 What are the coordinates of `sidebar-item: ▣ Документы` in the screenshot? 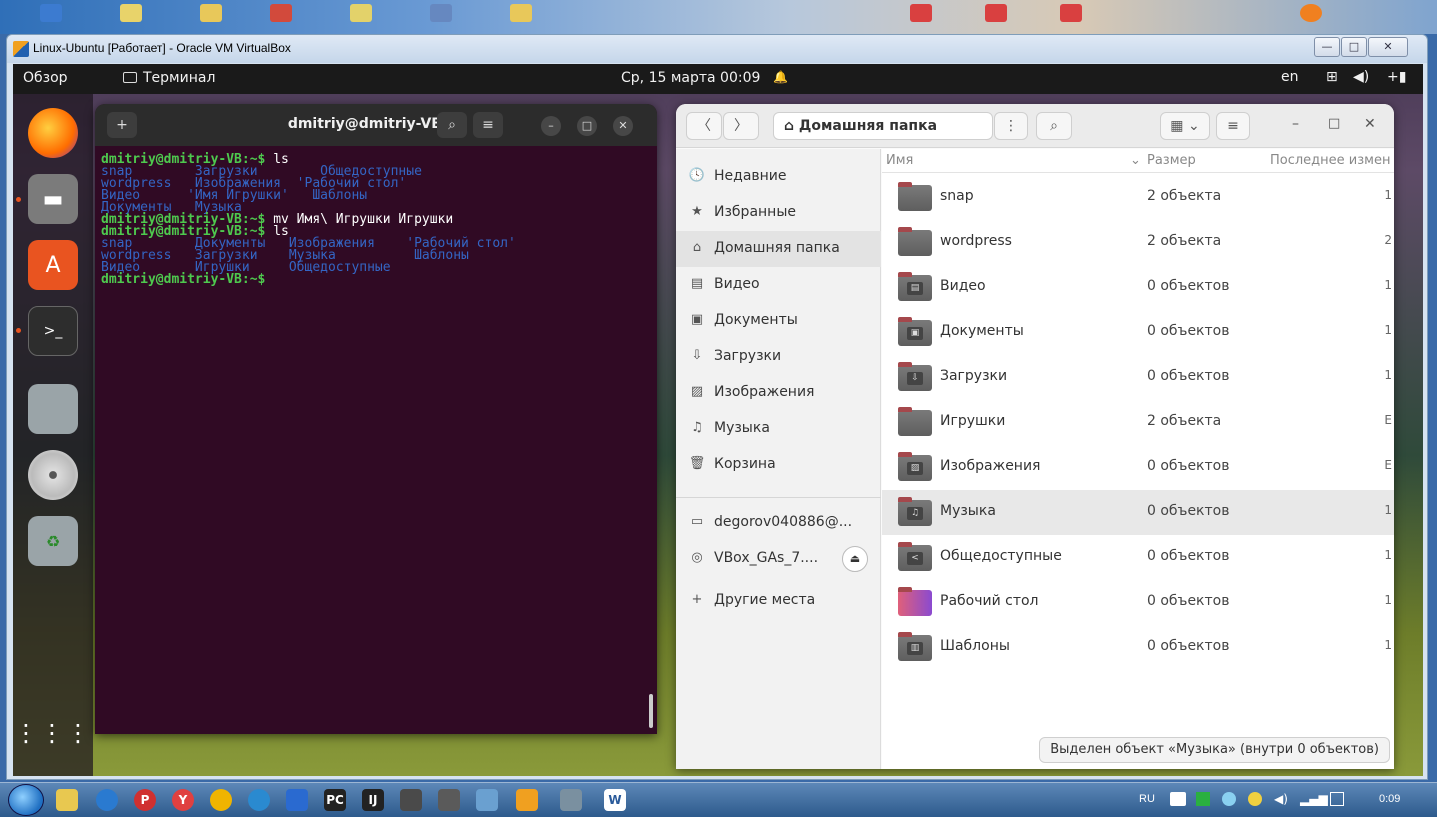 It's located at (778, 321).